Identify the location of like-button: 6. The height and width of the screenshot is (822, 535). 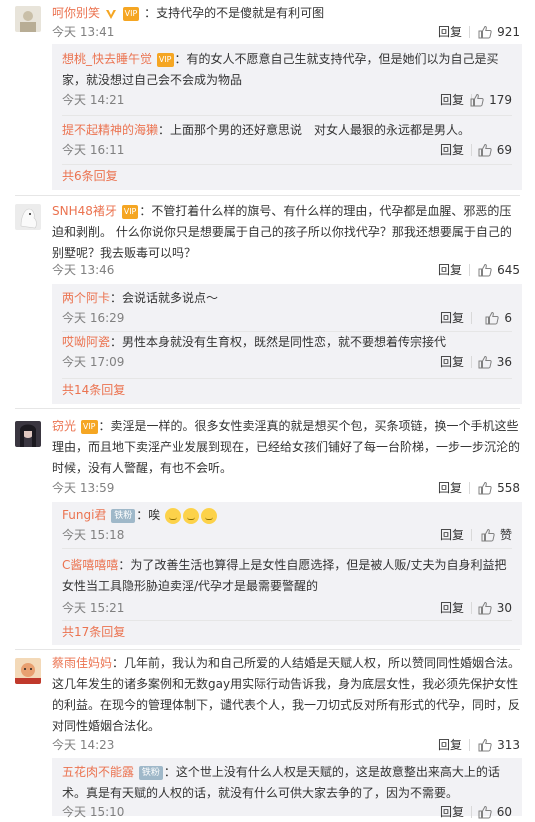
(498, 318).